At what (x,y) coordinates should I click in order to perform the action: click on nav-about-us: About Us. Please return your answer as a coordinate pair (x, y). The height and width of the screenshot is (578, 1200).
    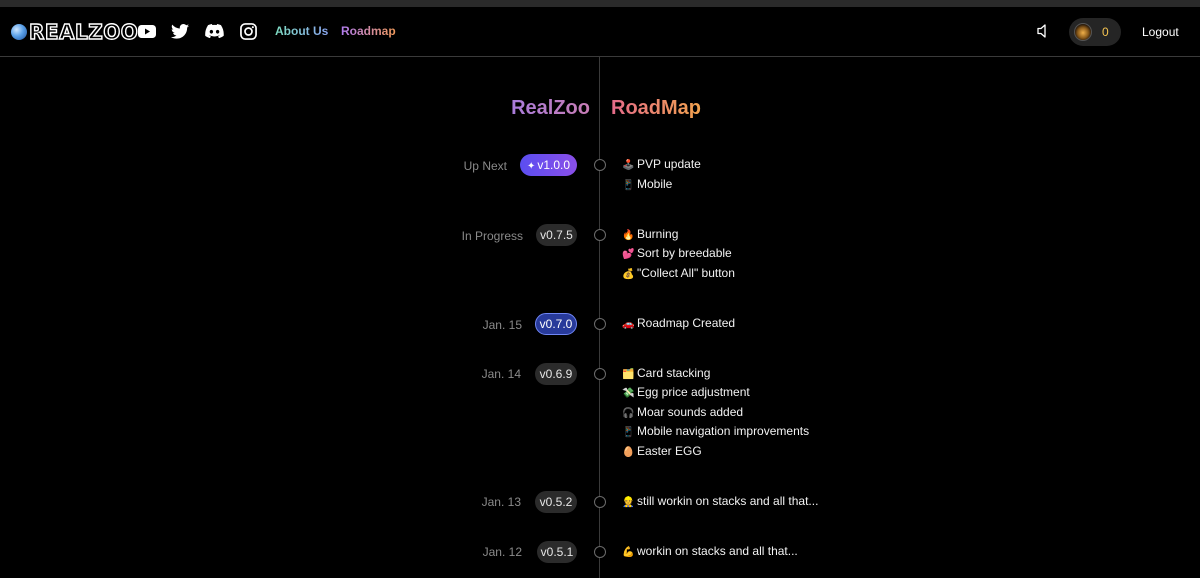
    Looking at the image, I should click on (301, 31).